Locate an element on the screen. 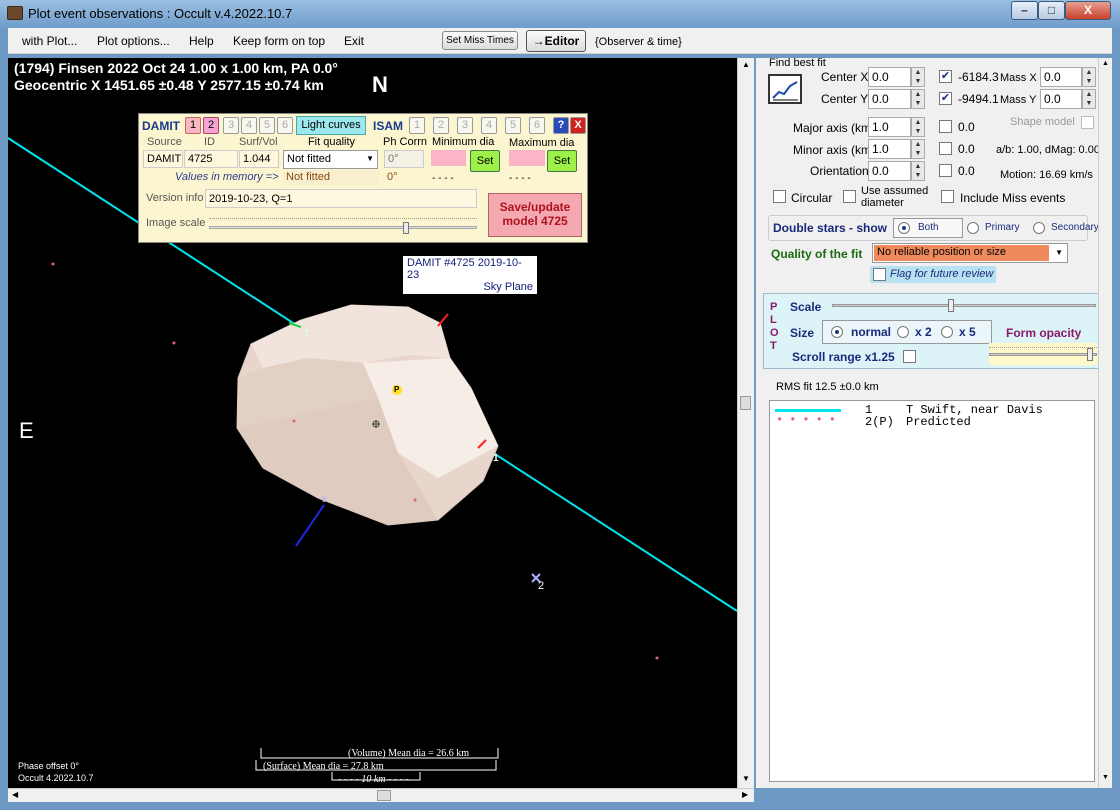 This screenshot has height=810, width=1120. damit-tab-4: 4 is located at coordinates (249, 125).